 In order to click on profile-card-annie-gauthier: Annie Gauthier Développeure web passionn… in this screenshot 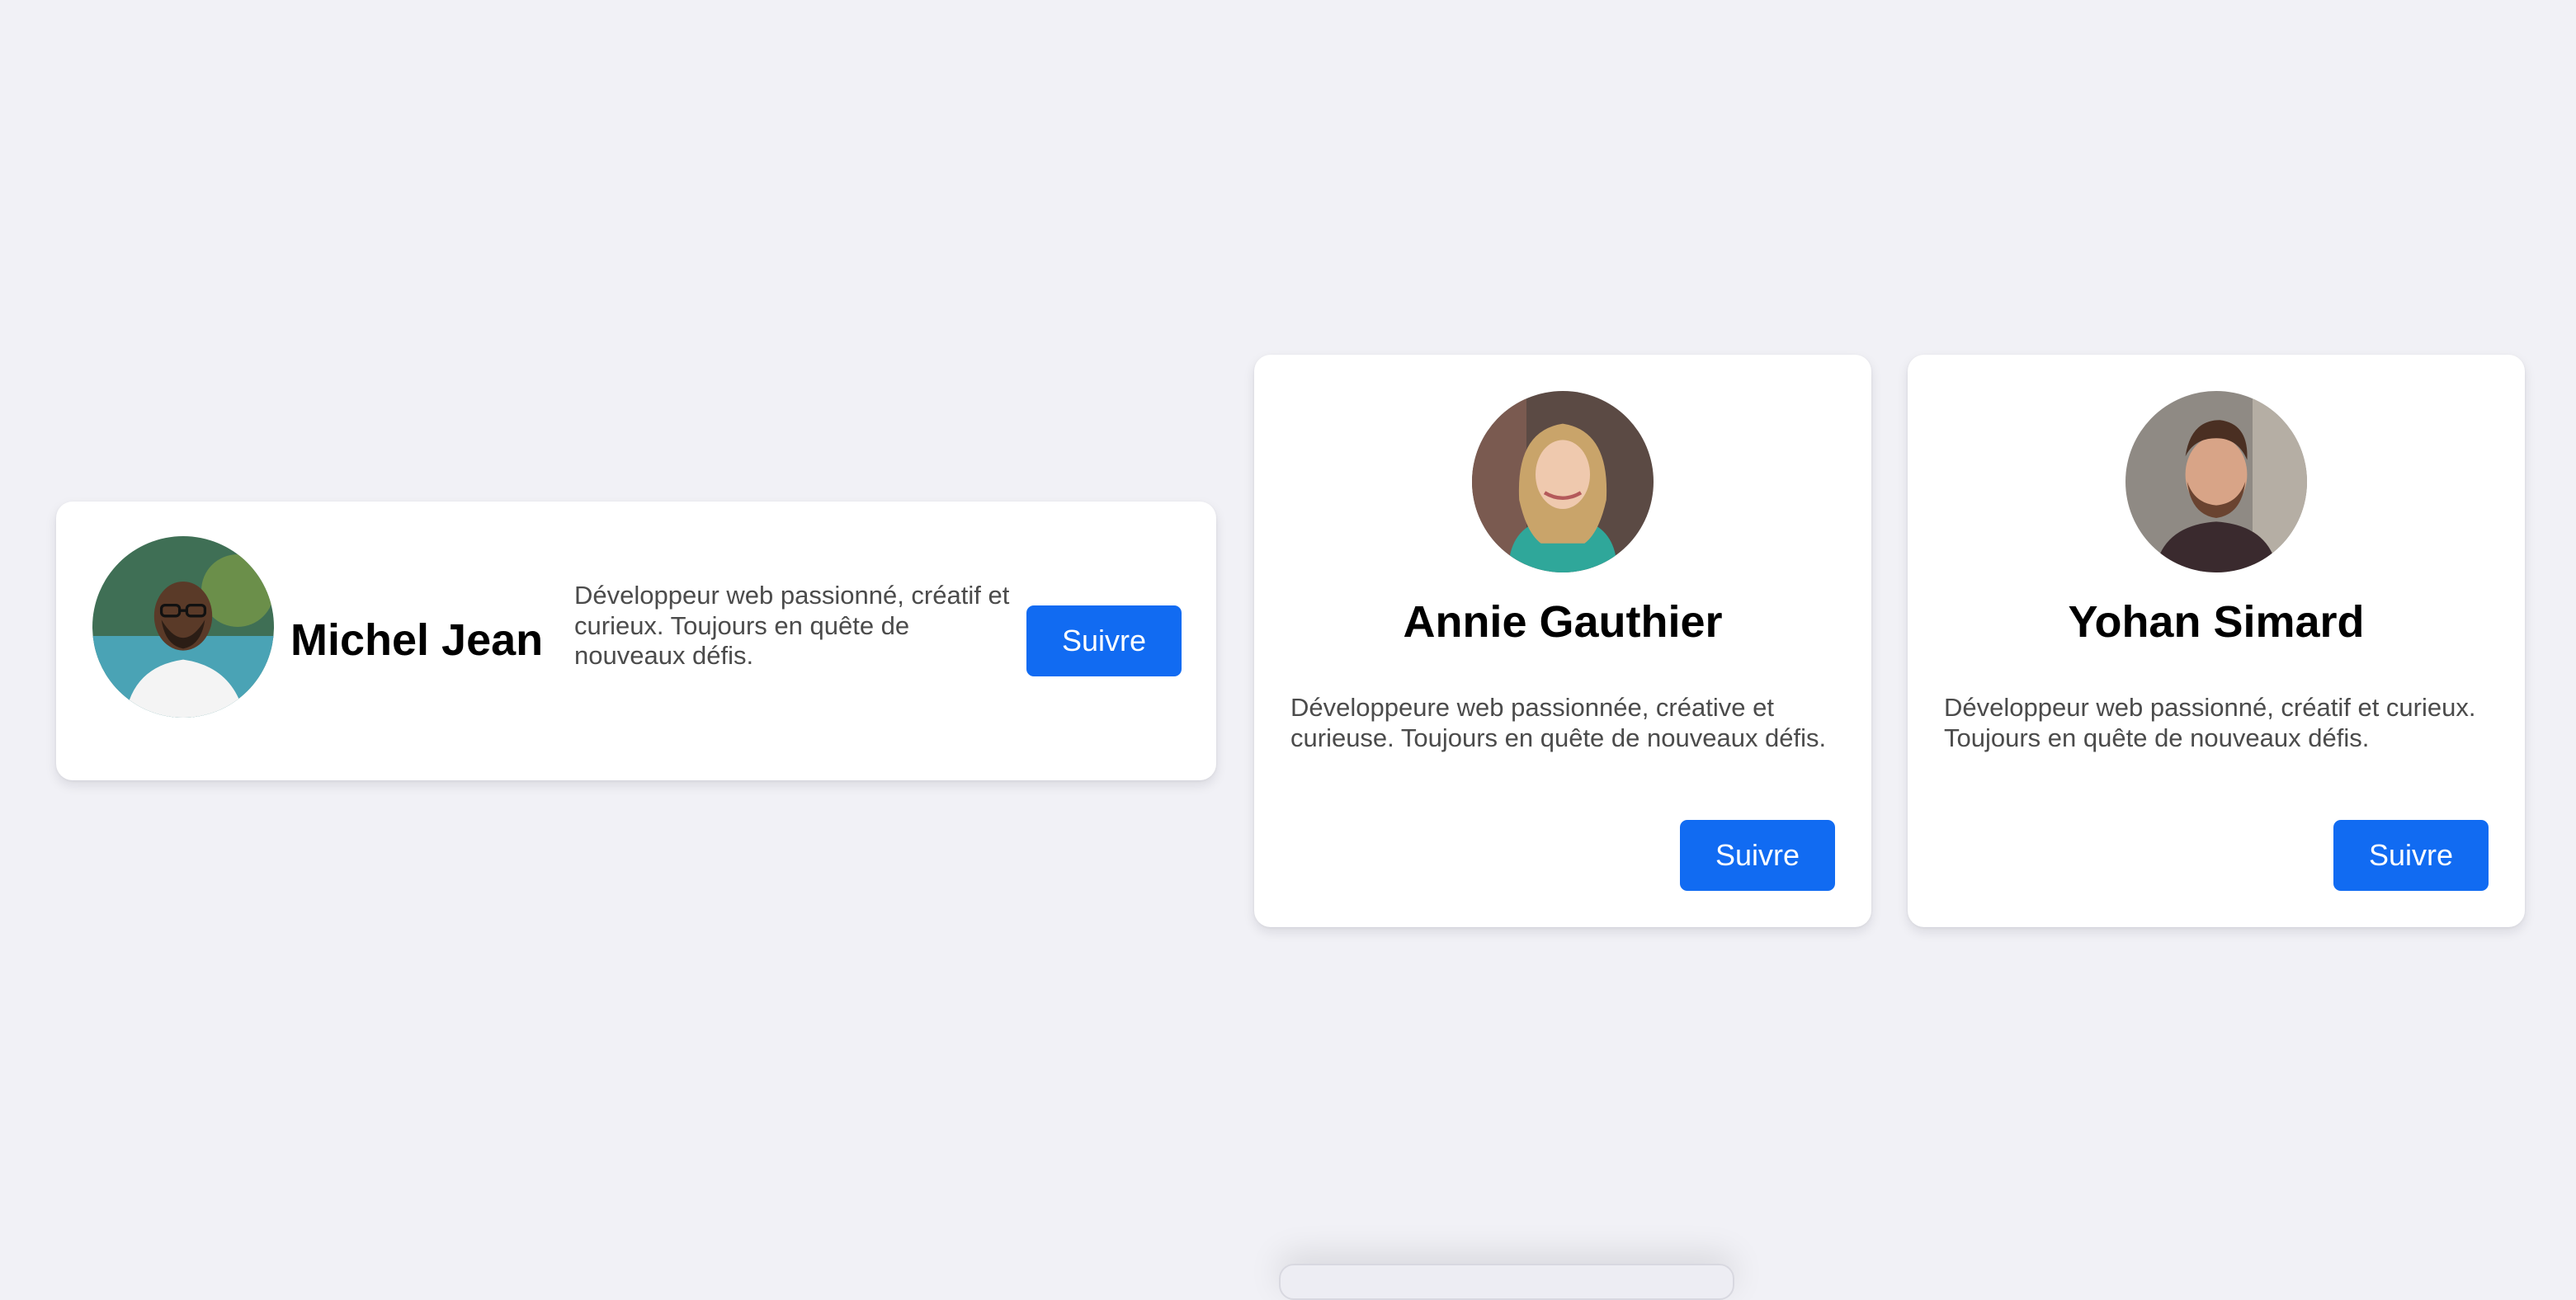, I will do `click(1562, 641)`.